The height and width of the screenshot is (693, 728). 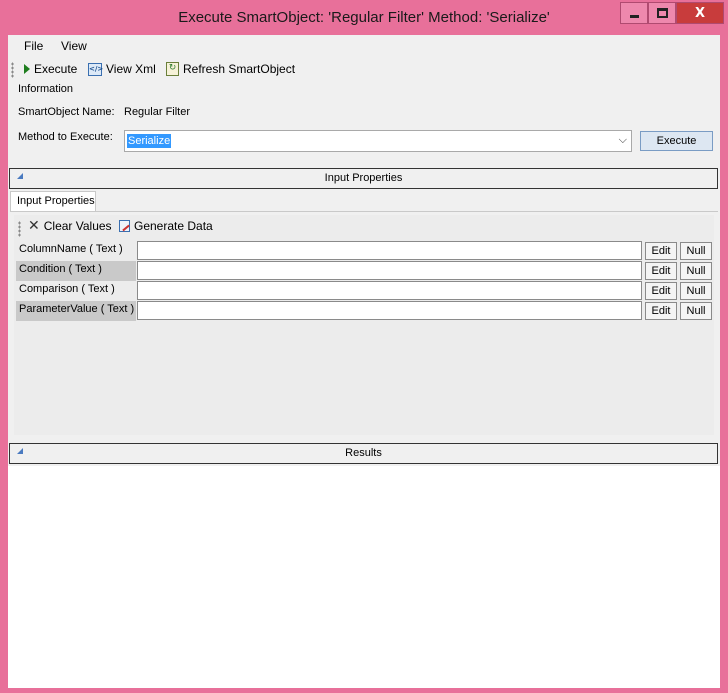 I want to click on maximize-icon, so click(x=662, y=13).